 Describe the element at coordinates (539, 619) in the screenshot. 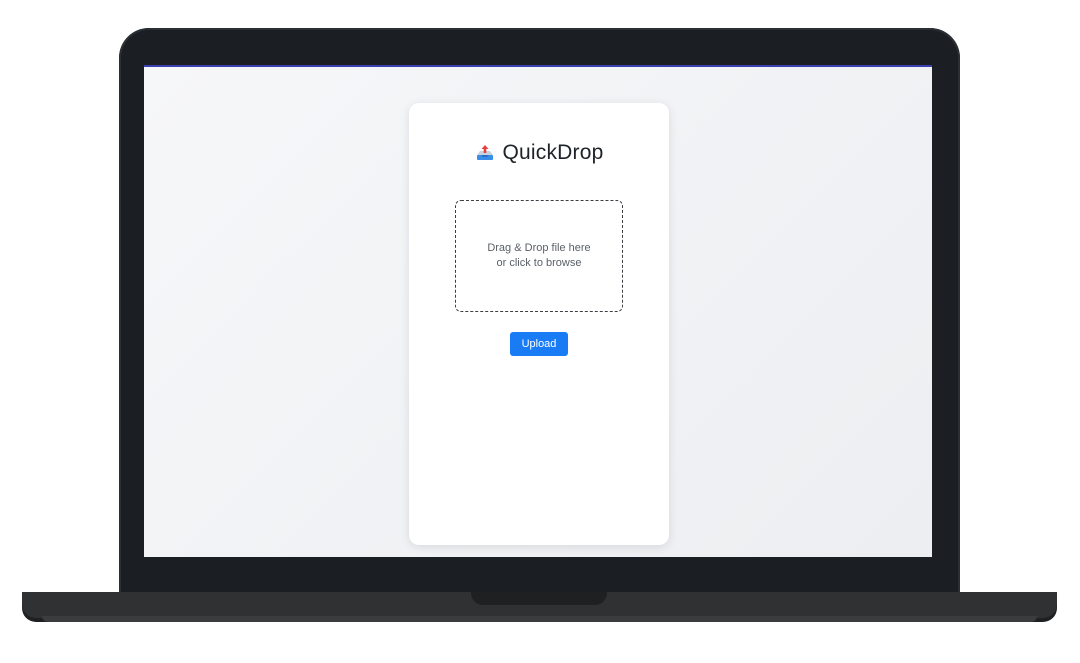

I see `laptop-base-foot` at that location.